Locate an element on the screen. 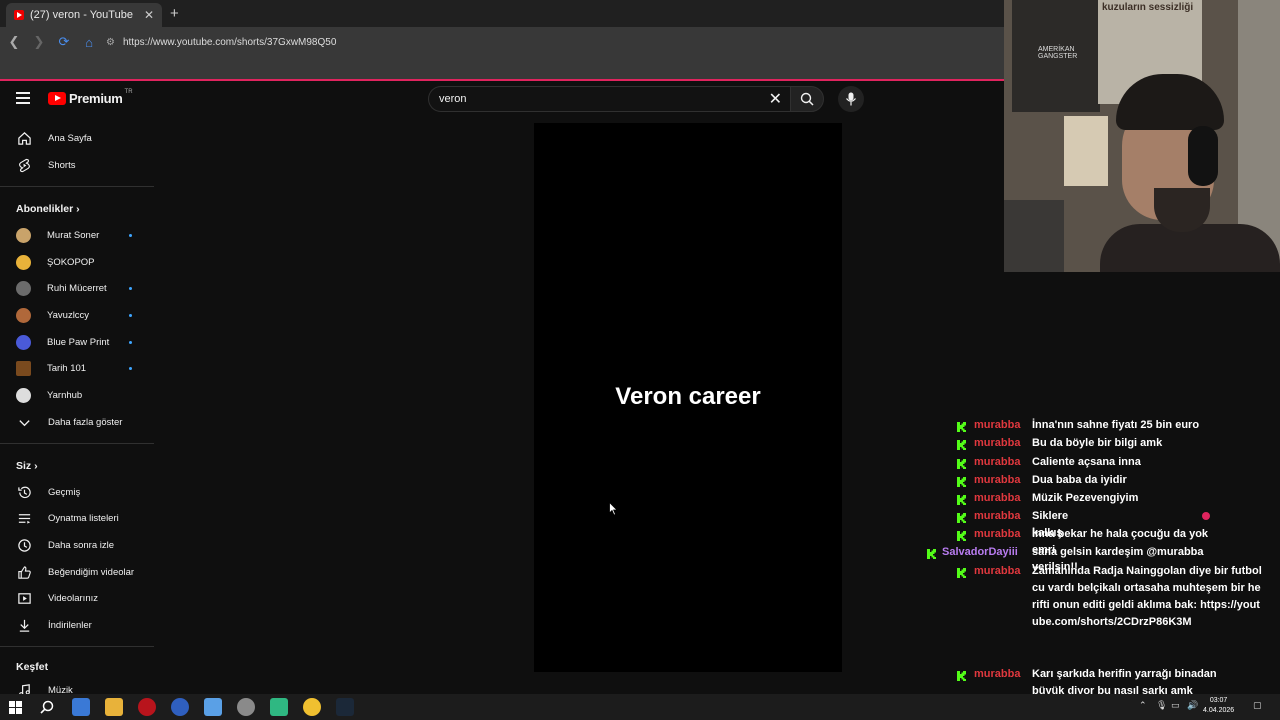  sidebar-item-downloads: İndirilenler is located at coordinates (77, 625).